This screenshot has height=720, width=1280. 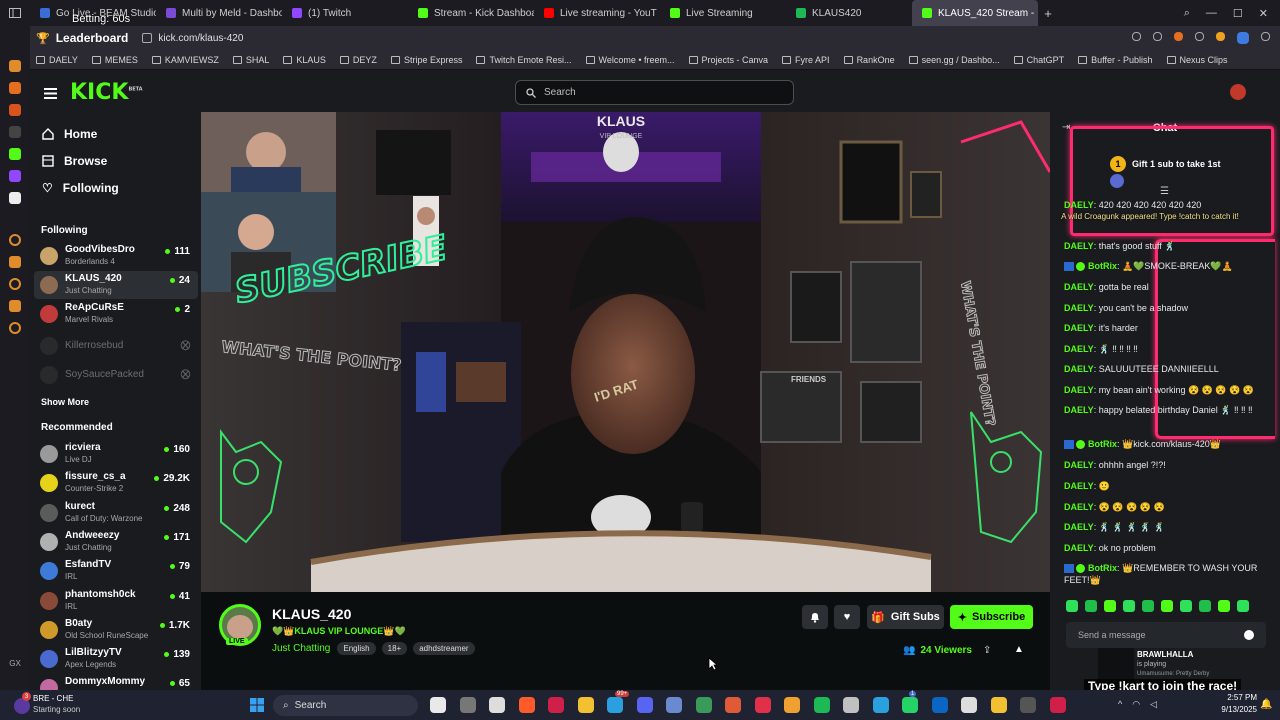 I want to click on kick-logo: KICKBETA, so click(x=106, y=92).